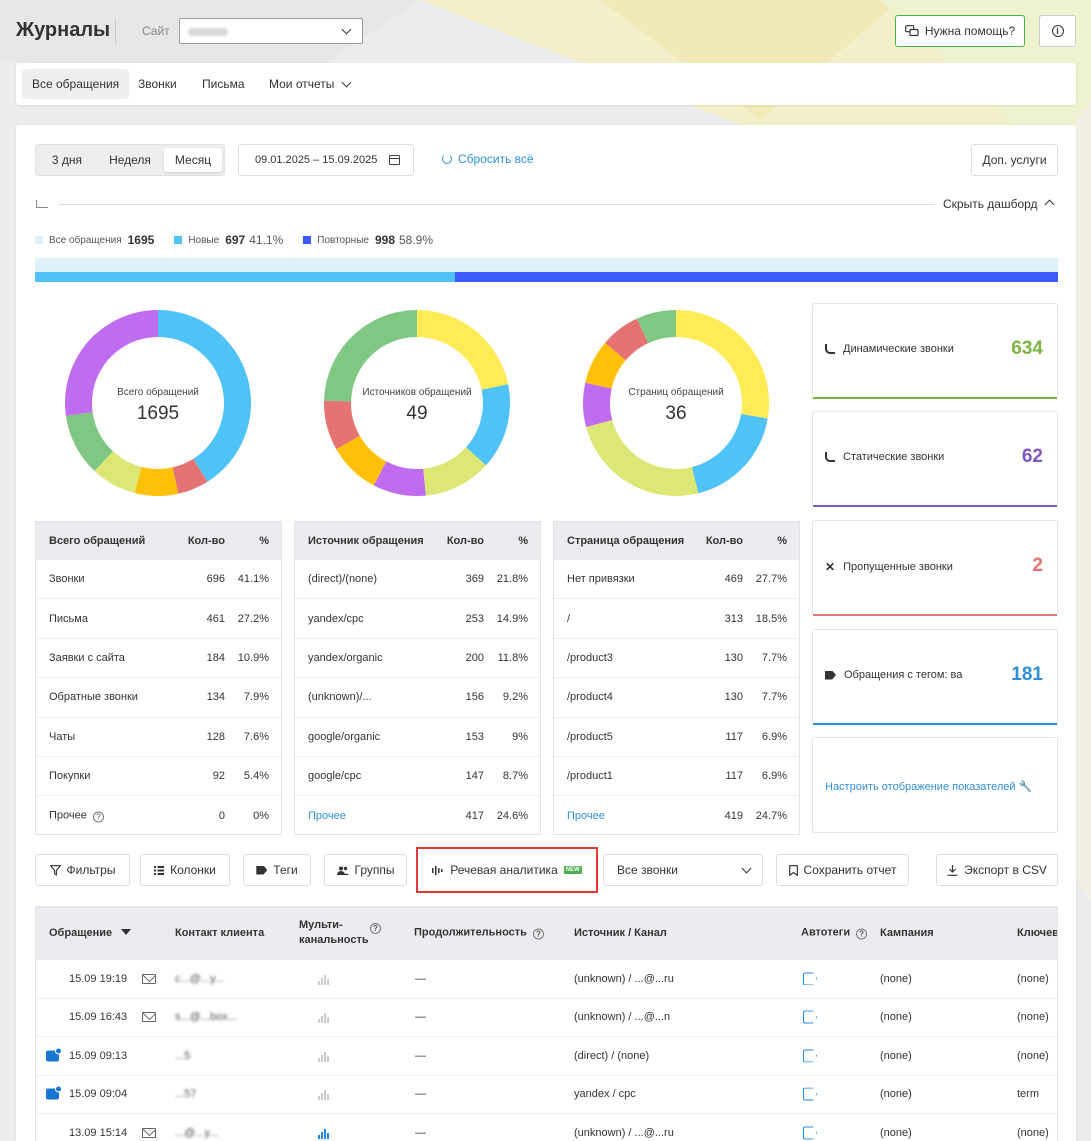 The height and width of the screenshot is (1141, 1091). What do you see at coordinates (935, 351) in the screenshot?
I see `stat-dynamic-calls: Динамические звонки 634` at bounding box center [935, 351].